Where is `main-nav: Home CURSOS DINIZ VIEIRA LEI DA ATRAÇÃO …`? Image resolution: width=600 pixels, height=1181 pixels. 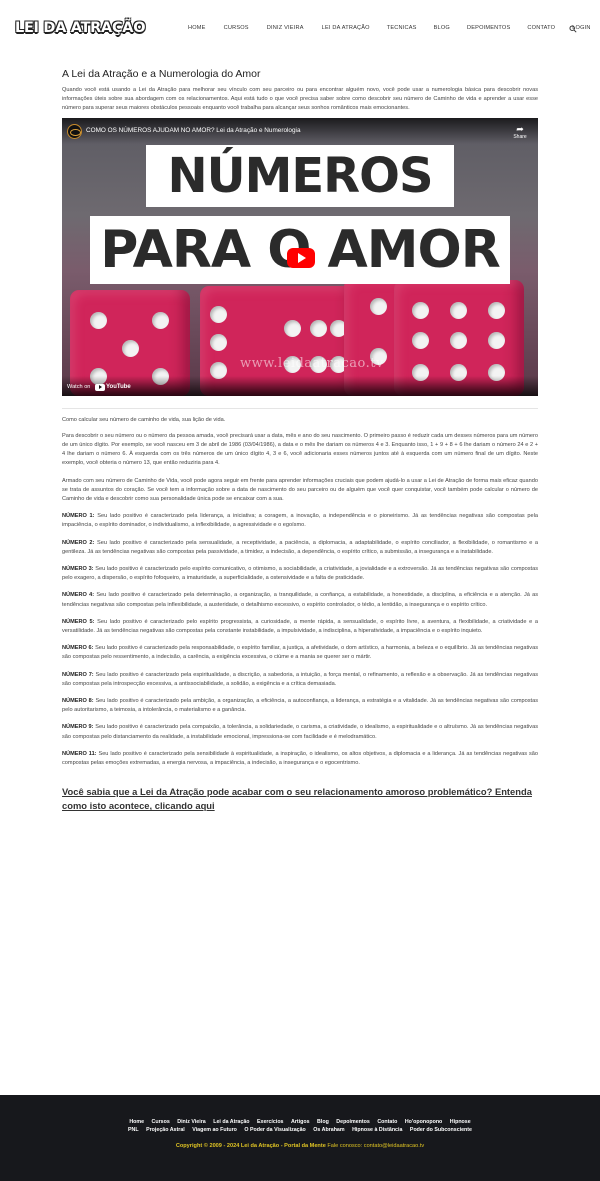
main-nav: Home CURSOS DINIZ VIEIRA LEI DA ATRAÇÃO … is located at coordinates (389, 30).